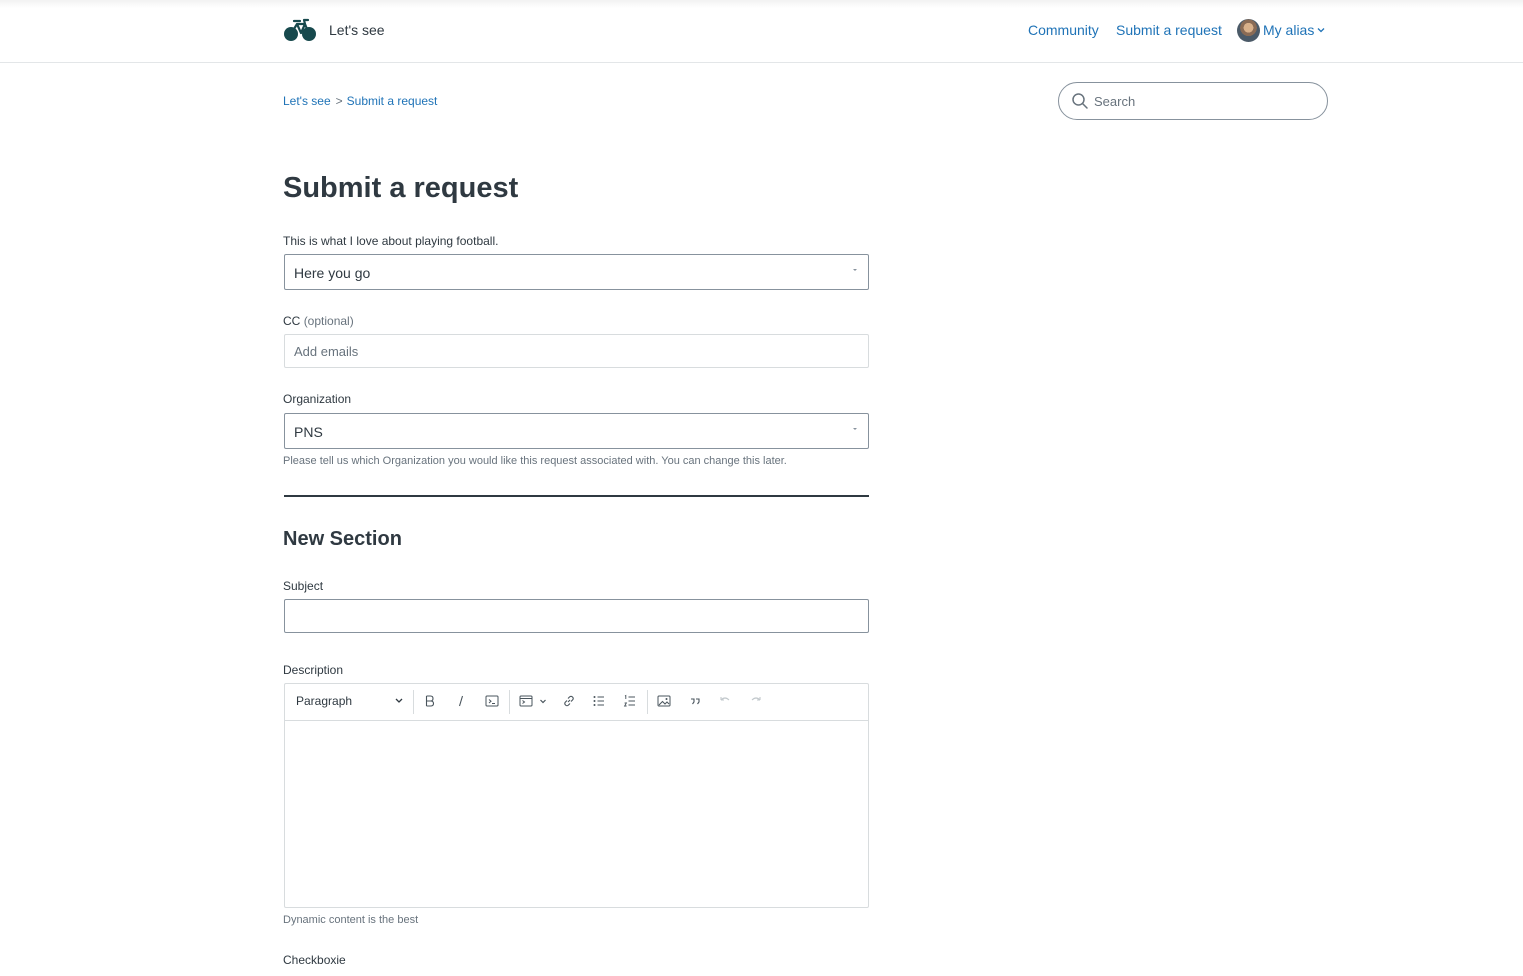 The image size is (1523, 976). What do you see at coordinates (313, 670) in the screenshot?
I see `description-label: Description` at bounding box center [313, 670].